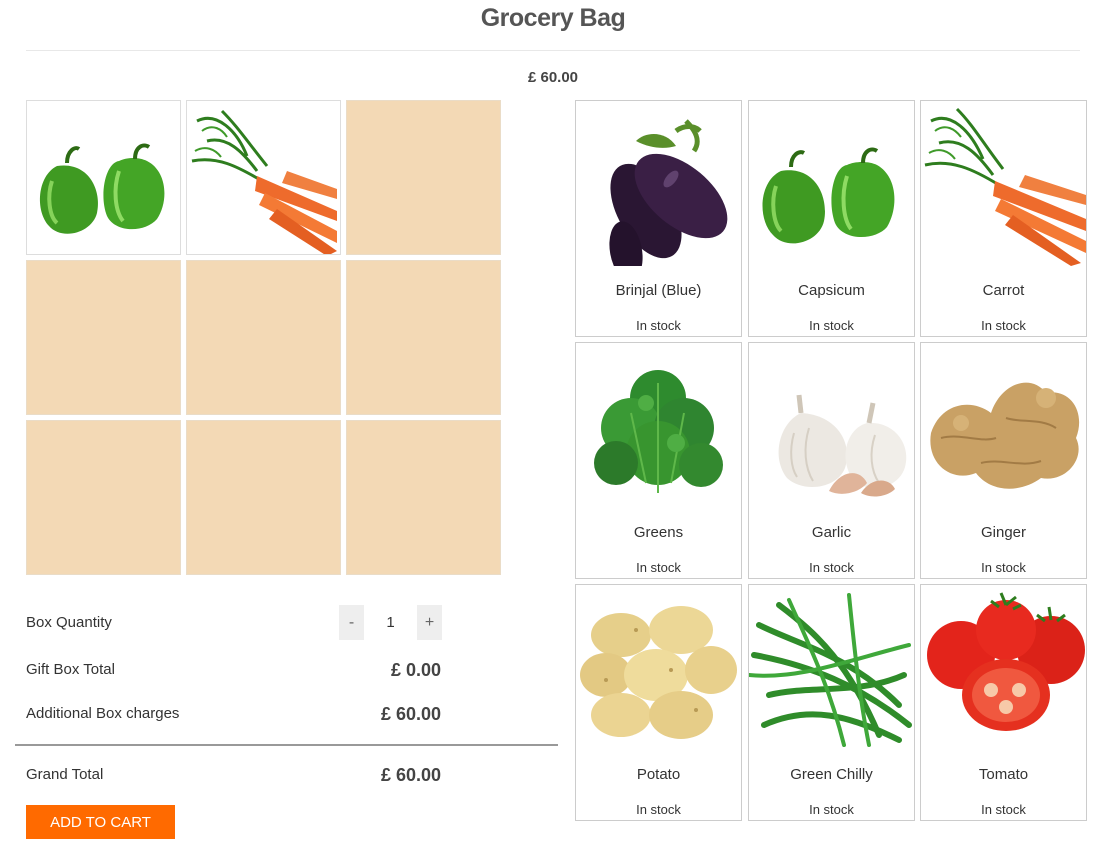 This screenshot has width=1112, height=865. Describe the element at coordinates (831, 774) in the screenshot. I see `product-name: Green Chilly` at that location.